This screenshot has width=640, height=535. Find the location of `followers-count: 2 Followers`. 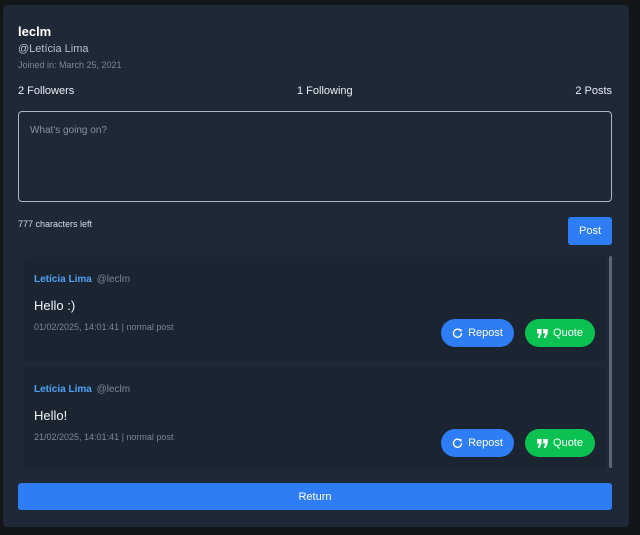

followers-count: 2 Followers is located at coordinates (46, 91).